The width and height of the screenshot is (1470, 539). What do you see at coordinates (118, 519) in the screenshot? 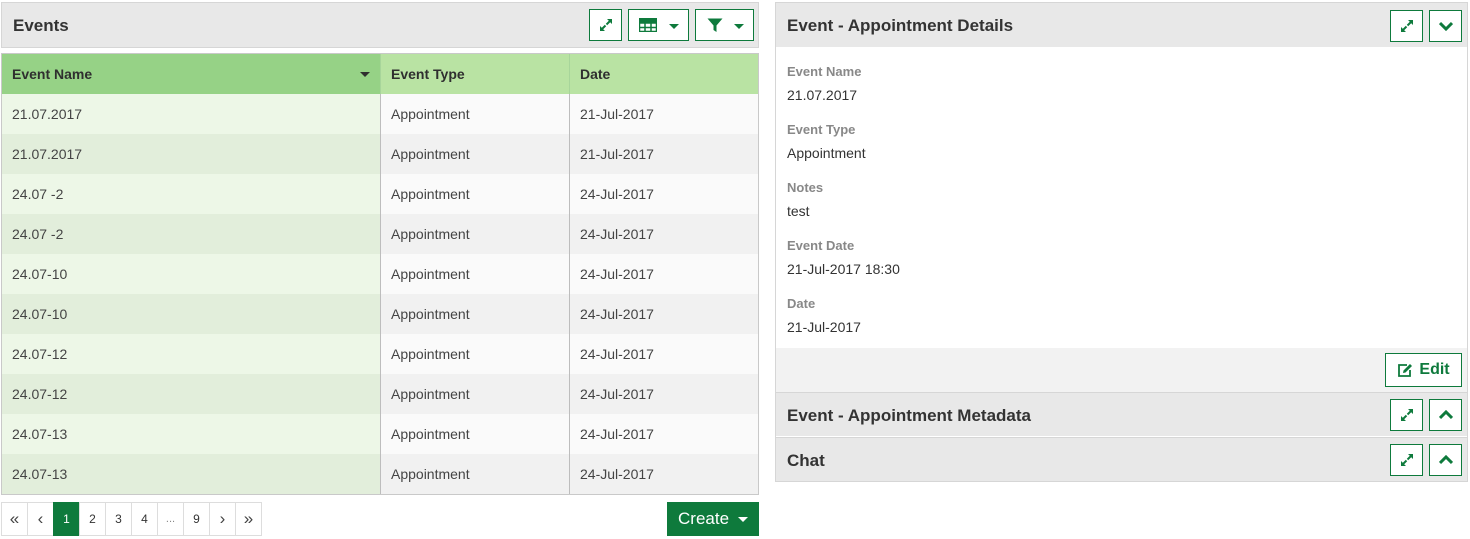
I see `page-button-3: 3` at bounding box center [118, 519].